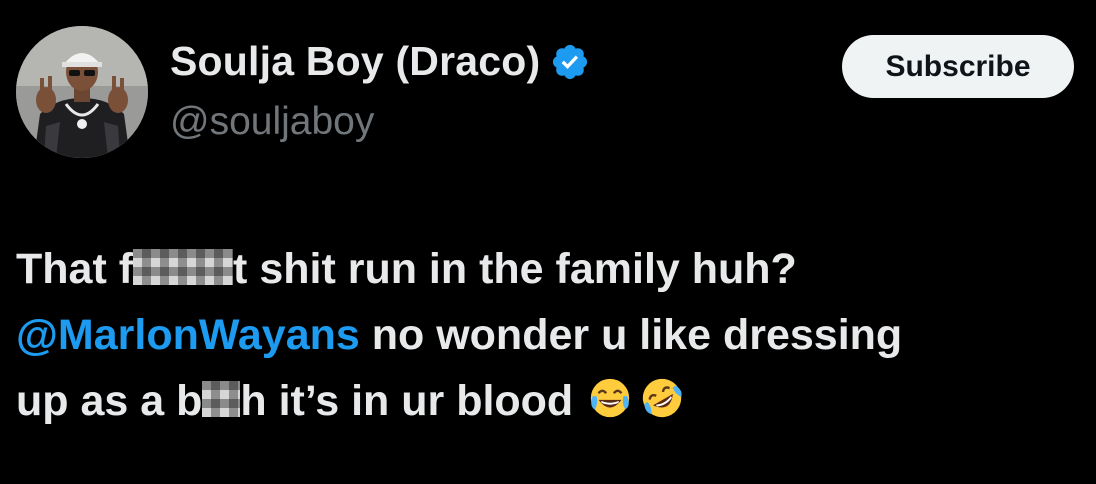 Image resolution: width=1096 pixels, height=484 pixels. What do you see at coordinates (407, 401) in the screenshot?
I see `tweet-text-segment: h it’s in ur blood` at bounding box center [407, 401].